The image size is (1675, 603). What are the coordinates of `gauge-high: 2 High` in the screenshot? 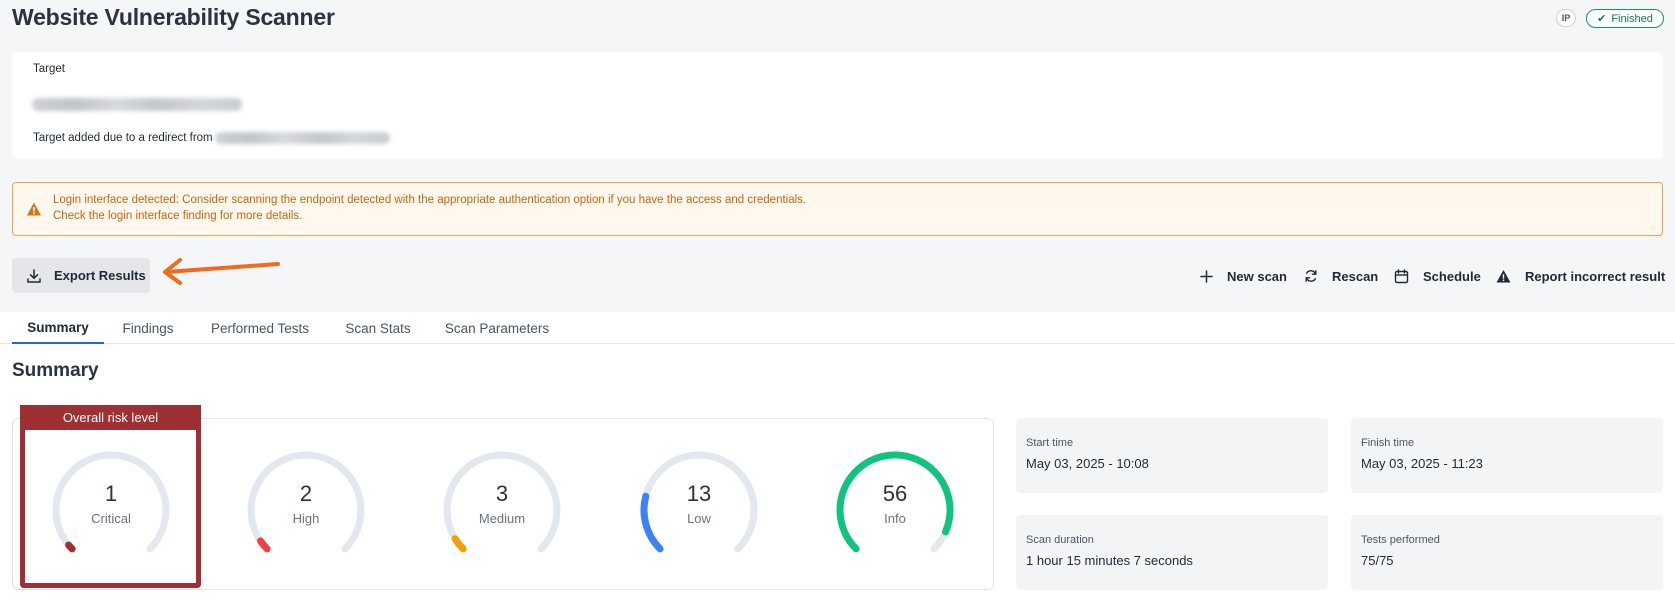 It's located at (306, 513).